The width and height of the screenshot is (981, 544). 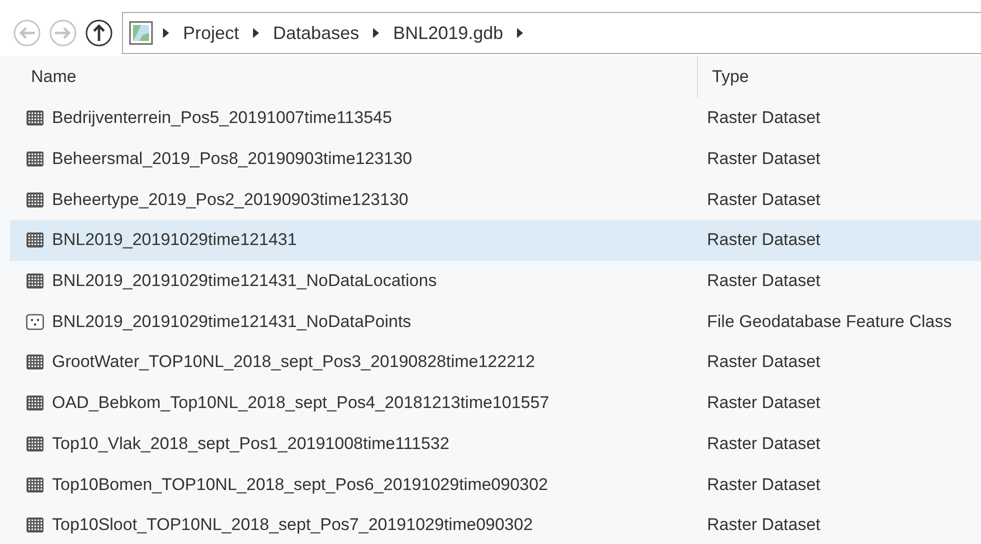 What do you see at coordinates (35, 322) in the screenshot?
I see `points-icon` at bounding box center [35, 322].